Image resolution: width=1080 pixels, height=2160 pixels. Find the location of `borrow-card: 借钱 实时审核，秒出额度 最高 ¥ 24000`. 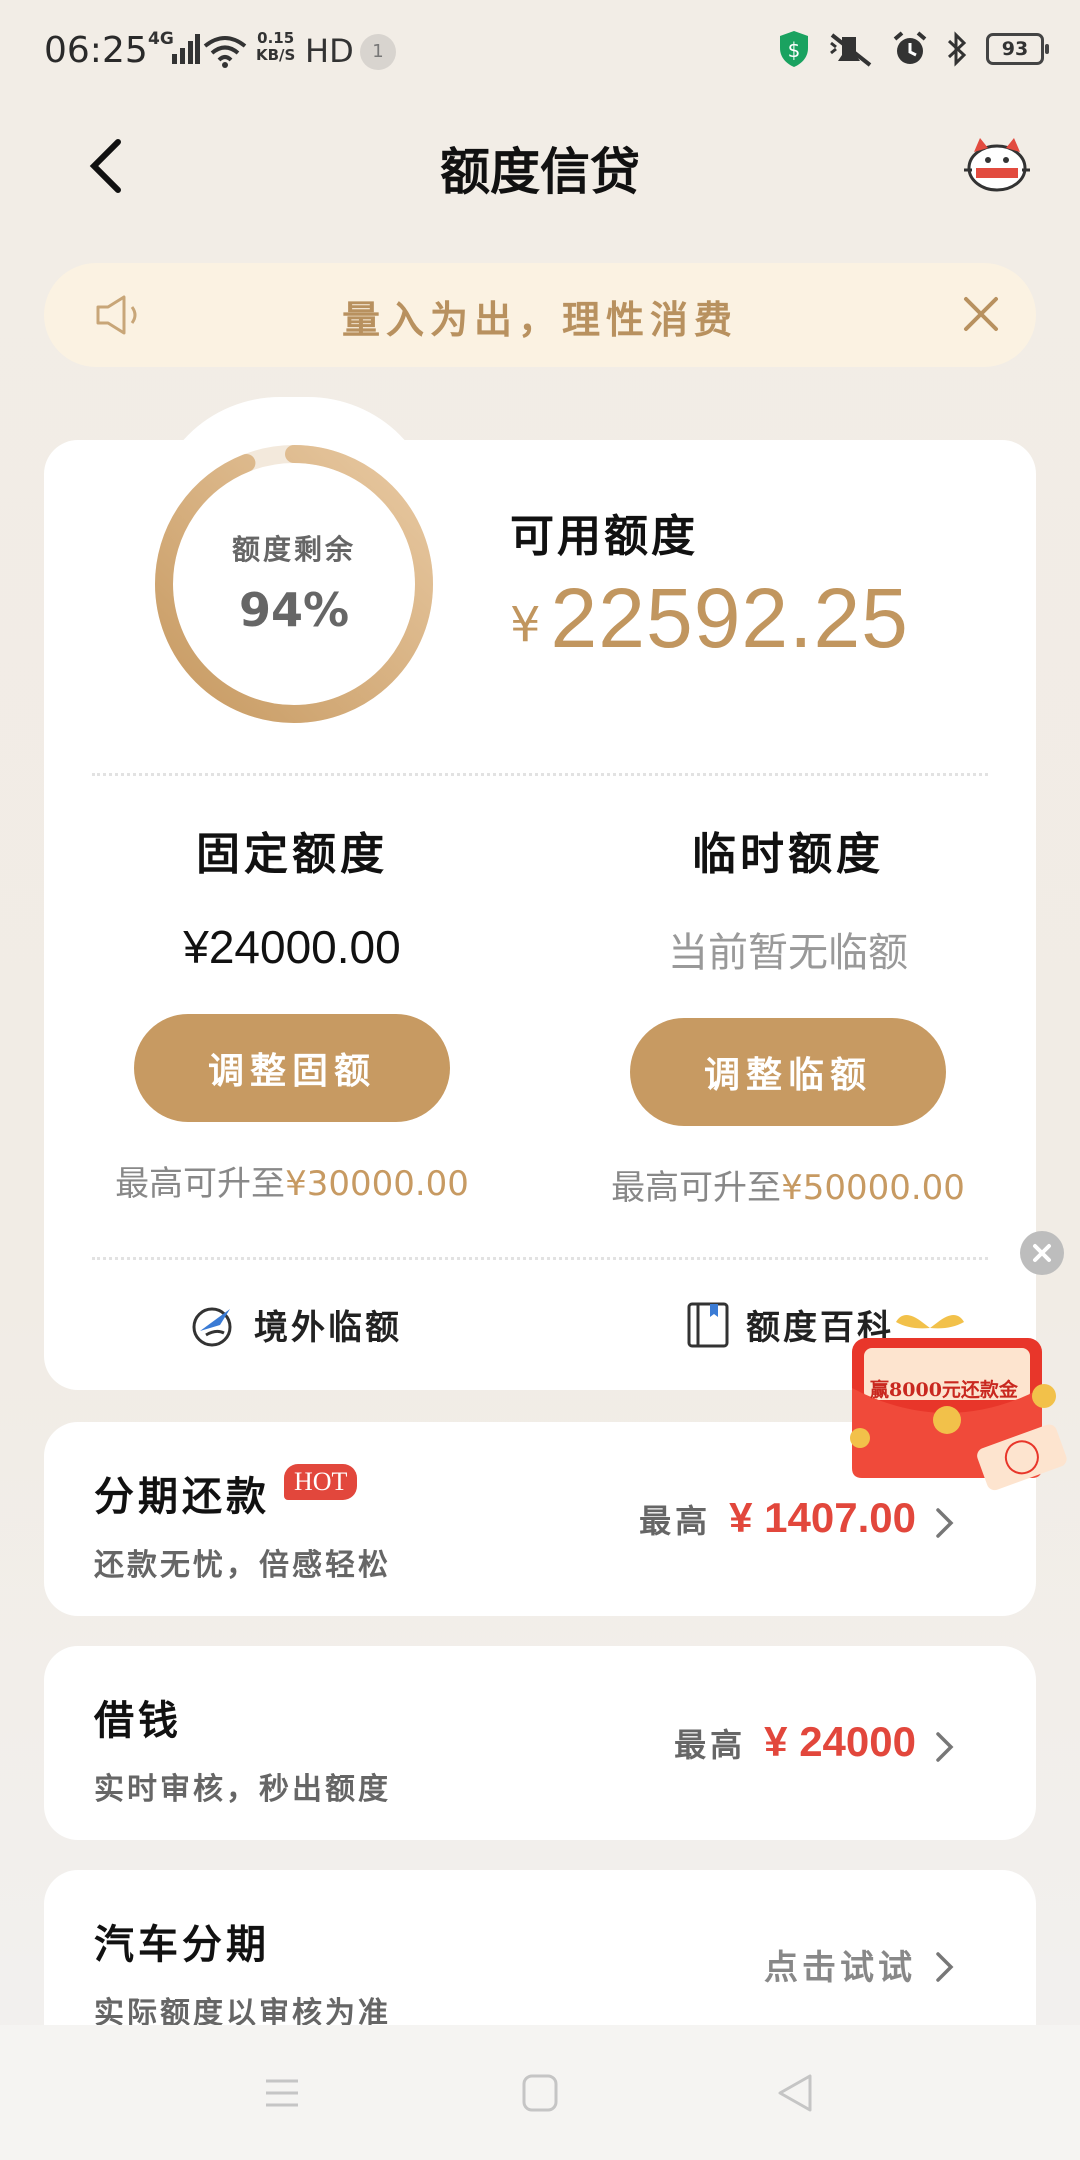

borrow-card: 借钱 实时审核，秒出额度 最高 ¥ 24000 is located at coordinates (540, 1743).